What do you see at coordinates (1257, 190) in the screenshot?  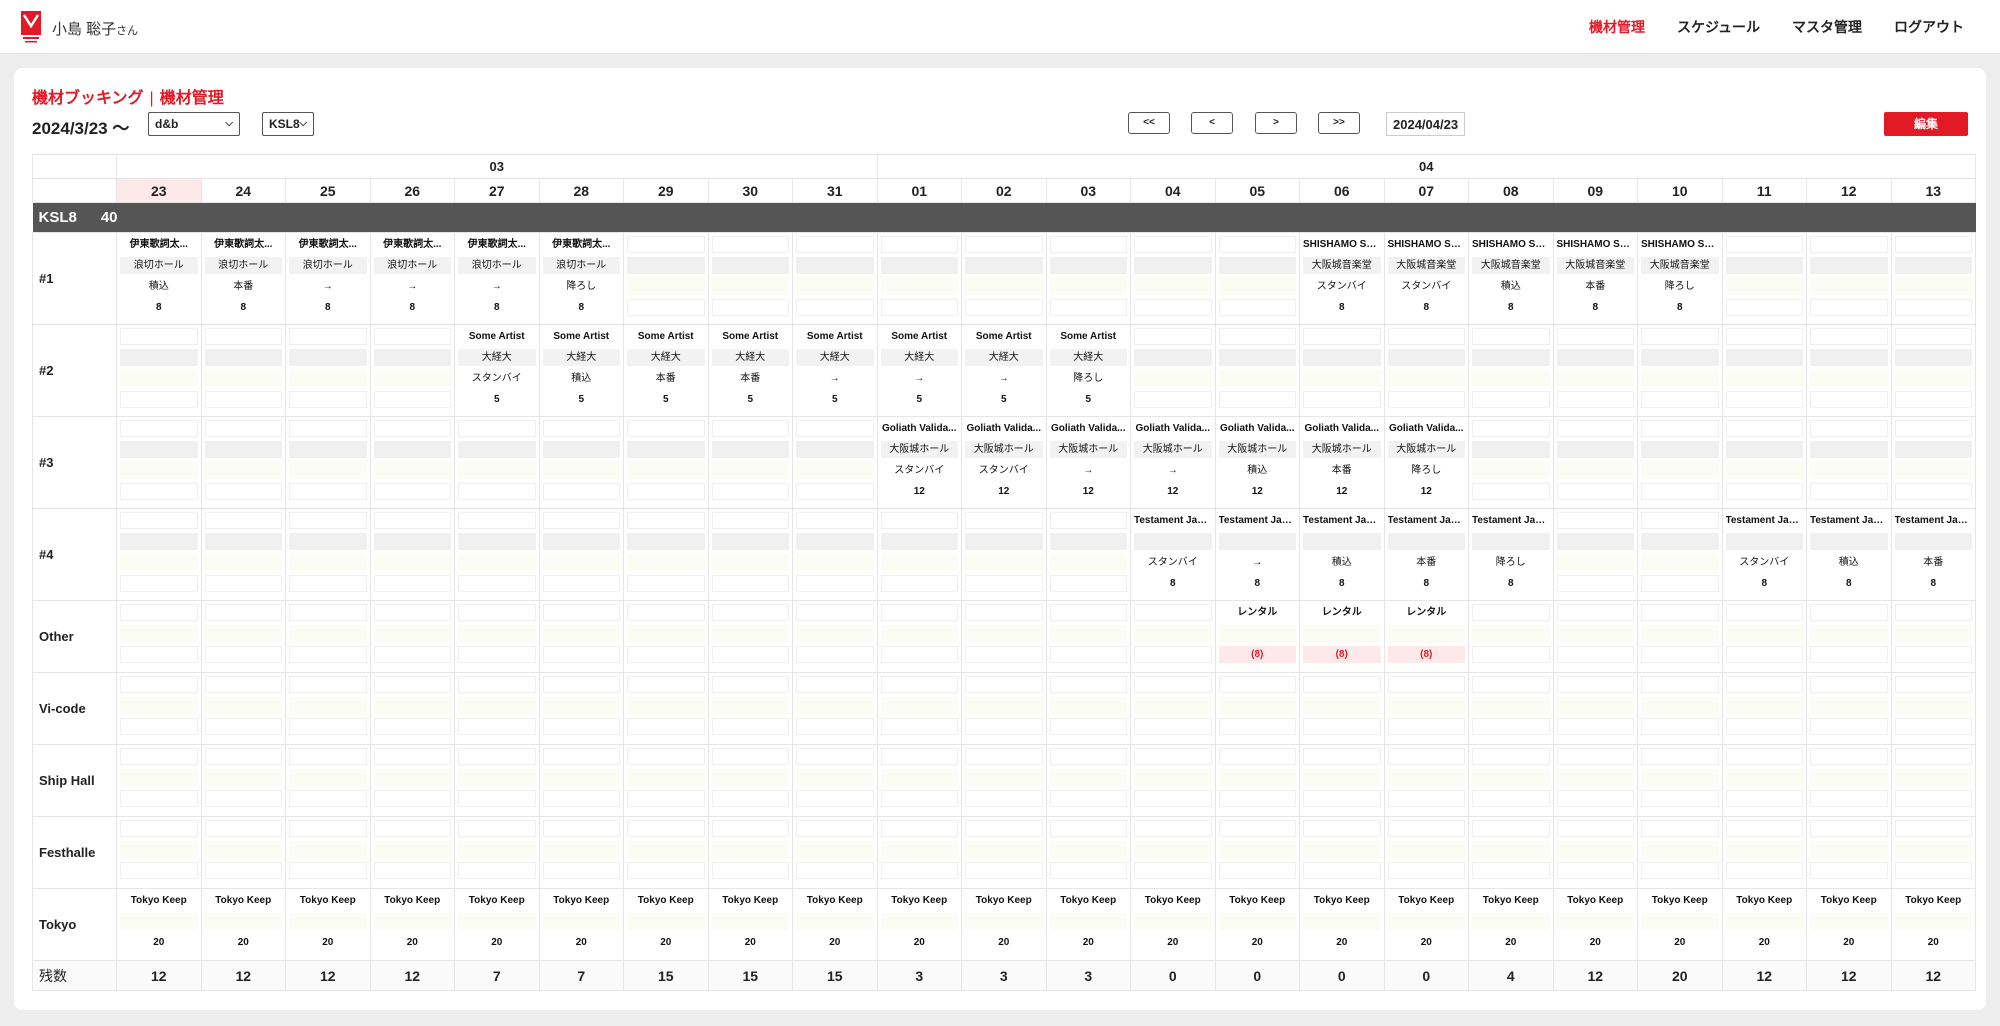 I see `day-label: 05` at bounding box center [1257, 190].